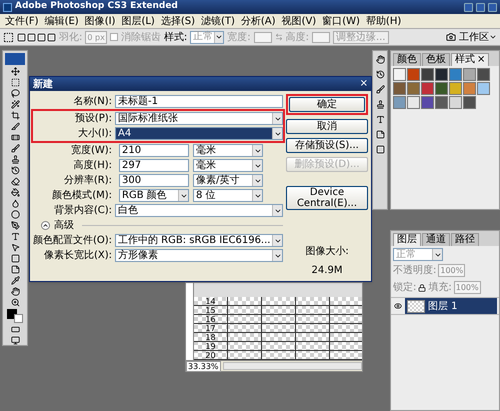 The height and width of the screenshot is (411, 500). Describe the element at coordinates (15, 192) in the screenshot. I see `paint-bucket-icon` at that location.